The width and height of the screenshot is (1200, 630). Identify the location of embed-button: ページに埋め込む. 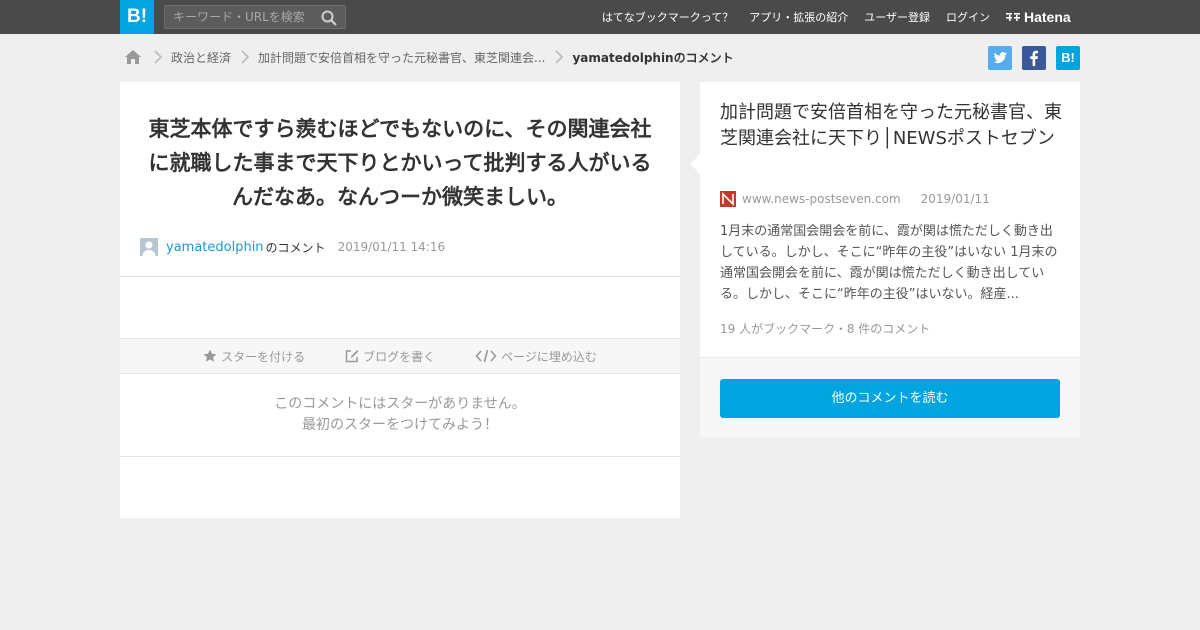
(536, 356).